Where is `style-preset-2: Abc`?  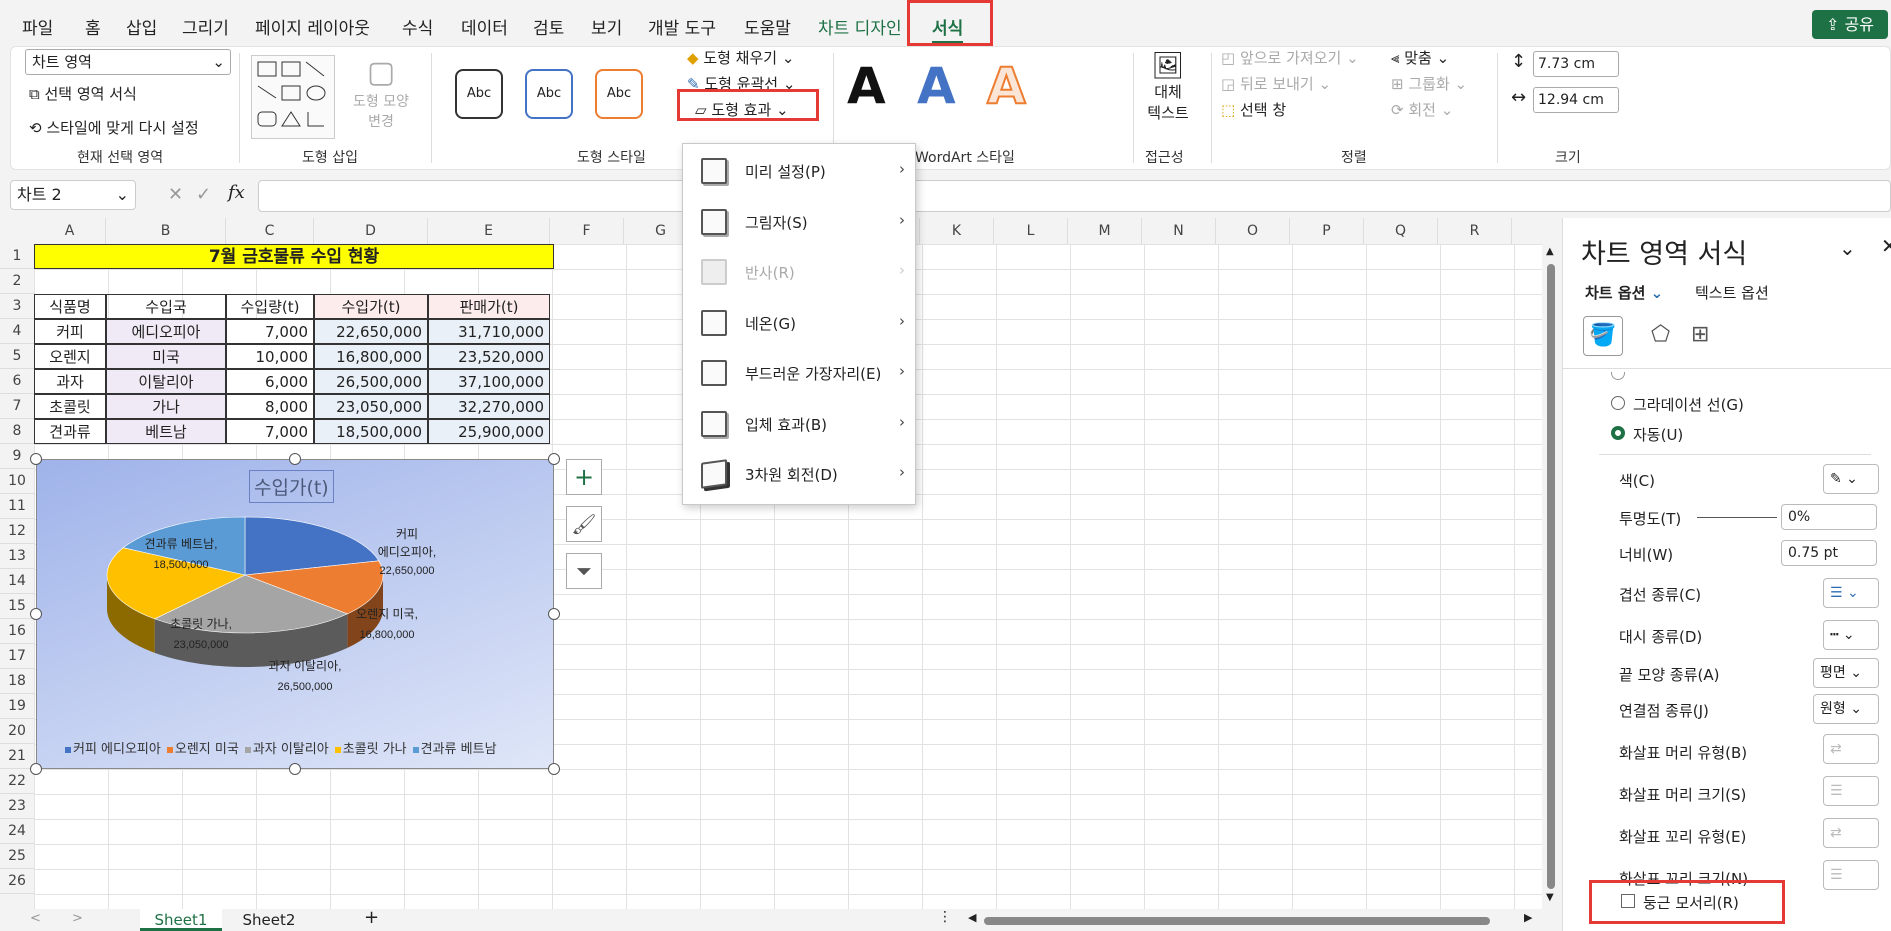
style-preset-2: Abc is located at coordinates (549, 94).